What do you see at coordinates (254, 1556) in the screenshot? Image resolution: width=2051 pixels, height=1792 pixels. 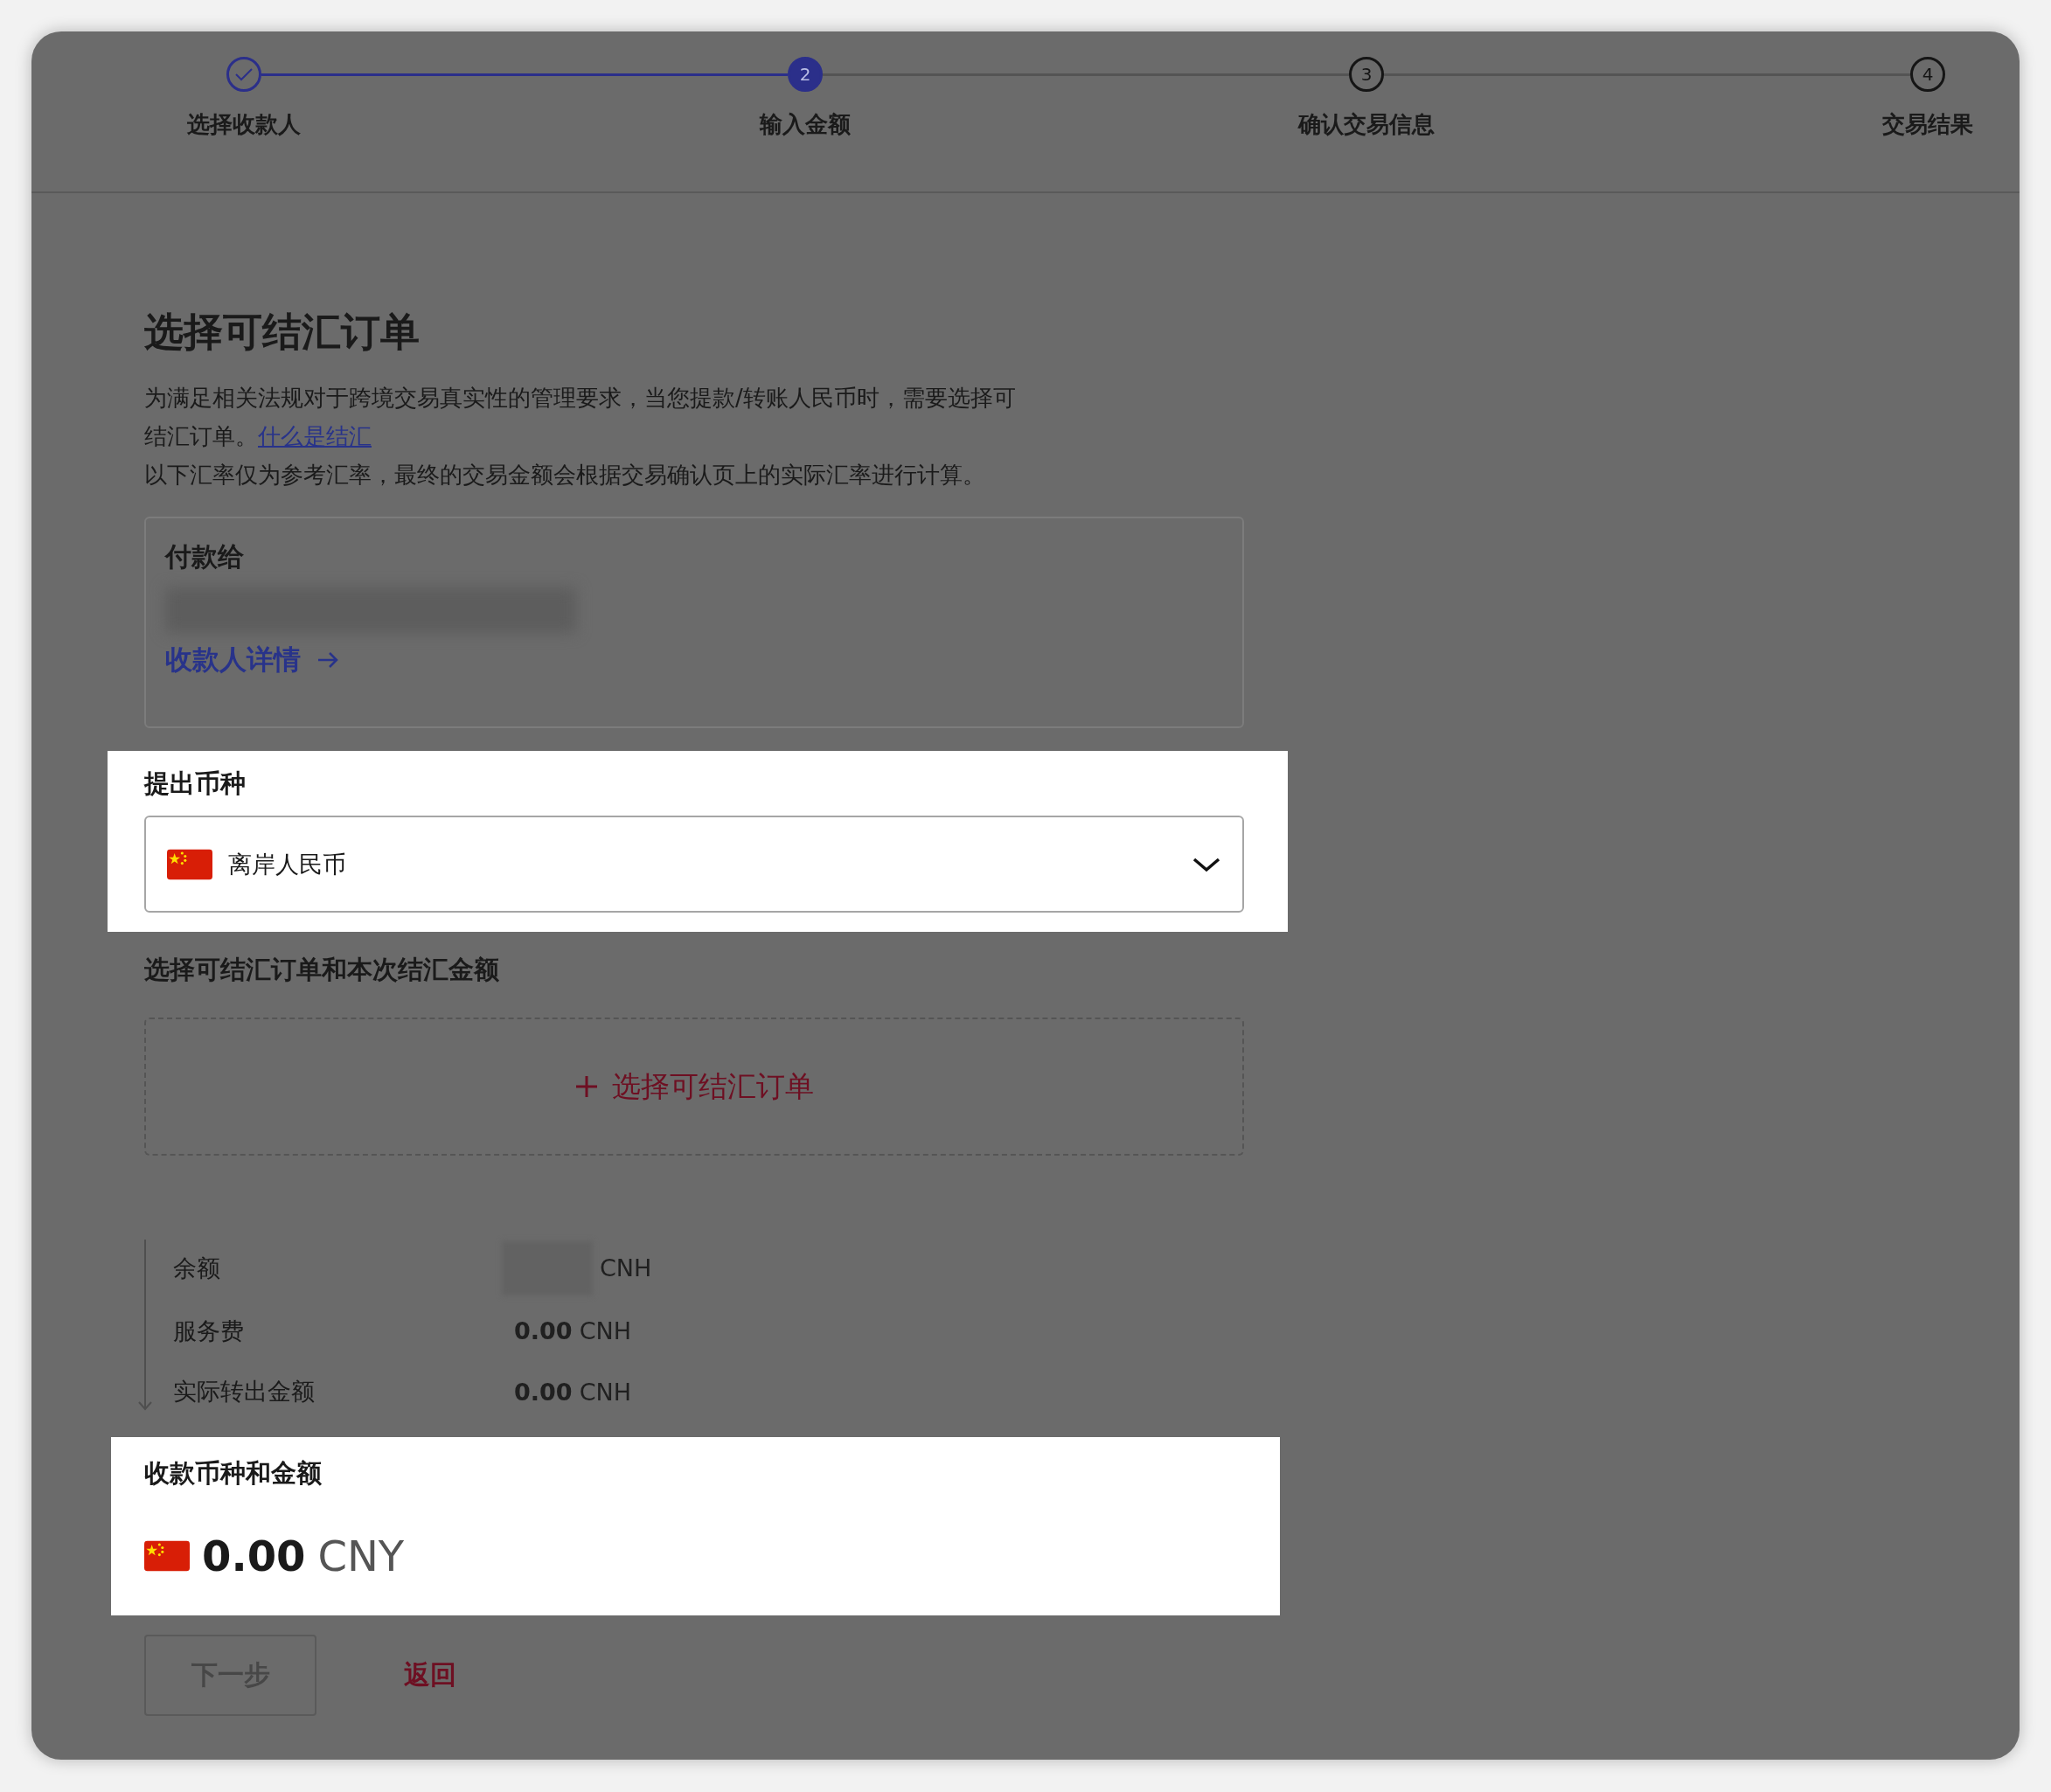 I see `receive-amount: 0.00` at bounding box center [254, 1556].